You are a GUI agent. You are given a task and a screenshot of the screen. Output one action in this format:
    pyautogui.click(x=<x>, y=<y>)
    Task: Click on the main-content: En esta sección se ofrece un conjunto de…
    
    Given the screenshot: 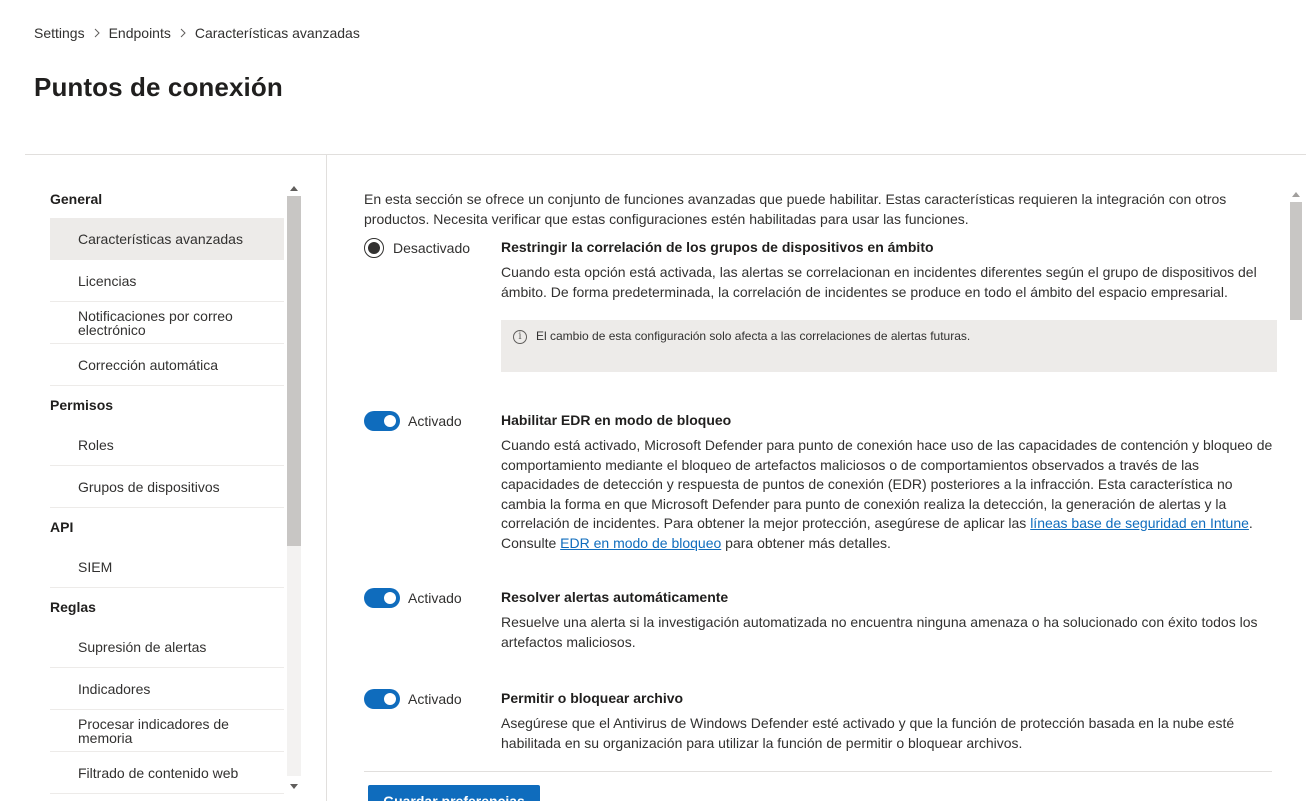 What is the action you would take?
    pyautogui.click(x=820, y=209)
    